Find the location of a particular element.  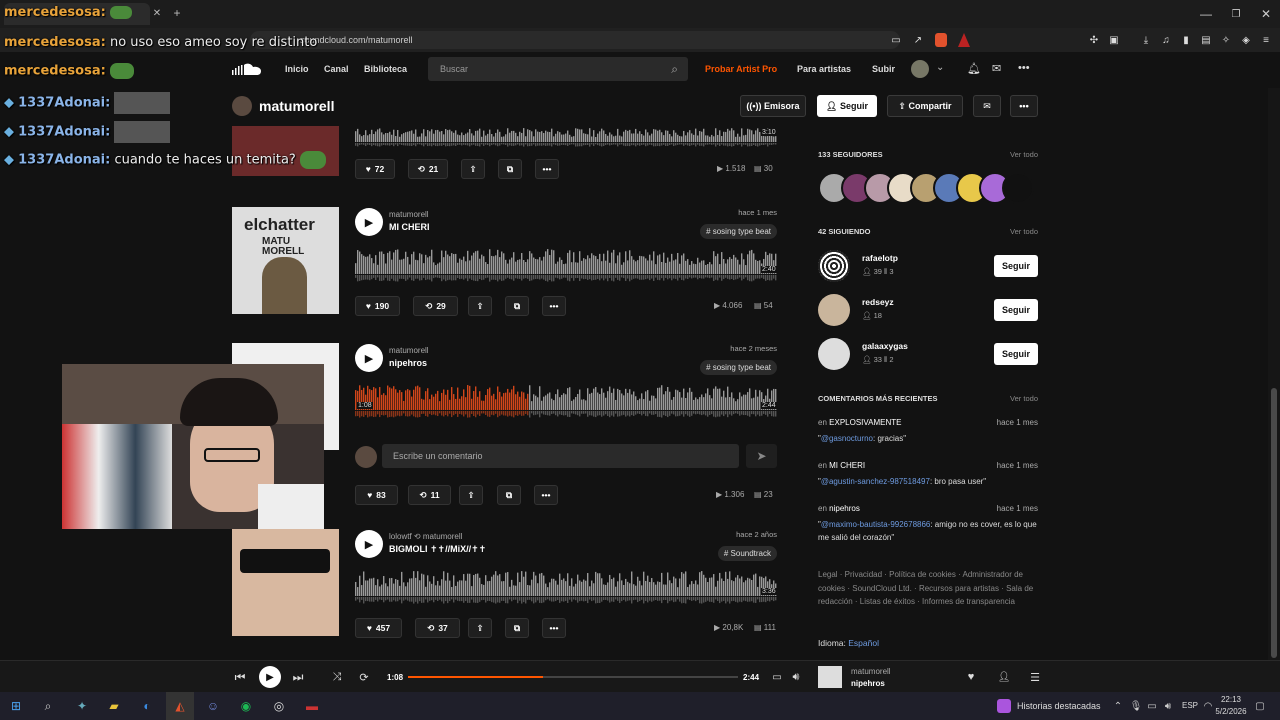

network-icon: ▭ is located at coordinates (1152, 706).